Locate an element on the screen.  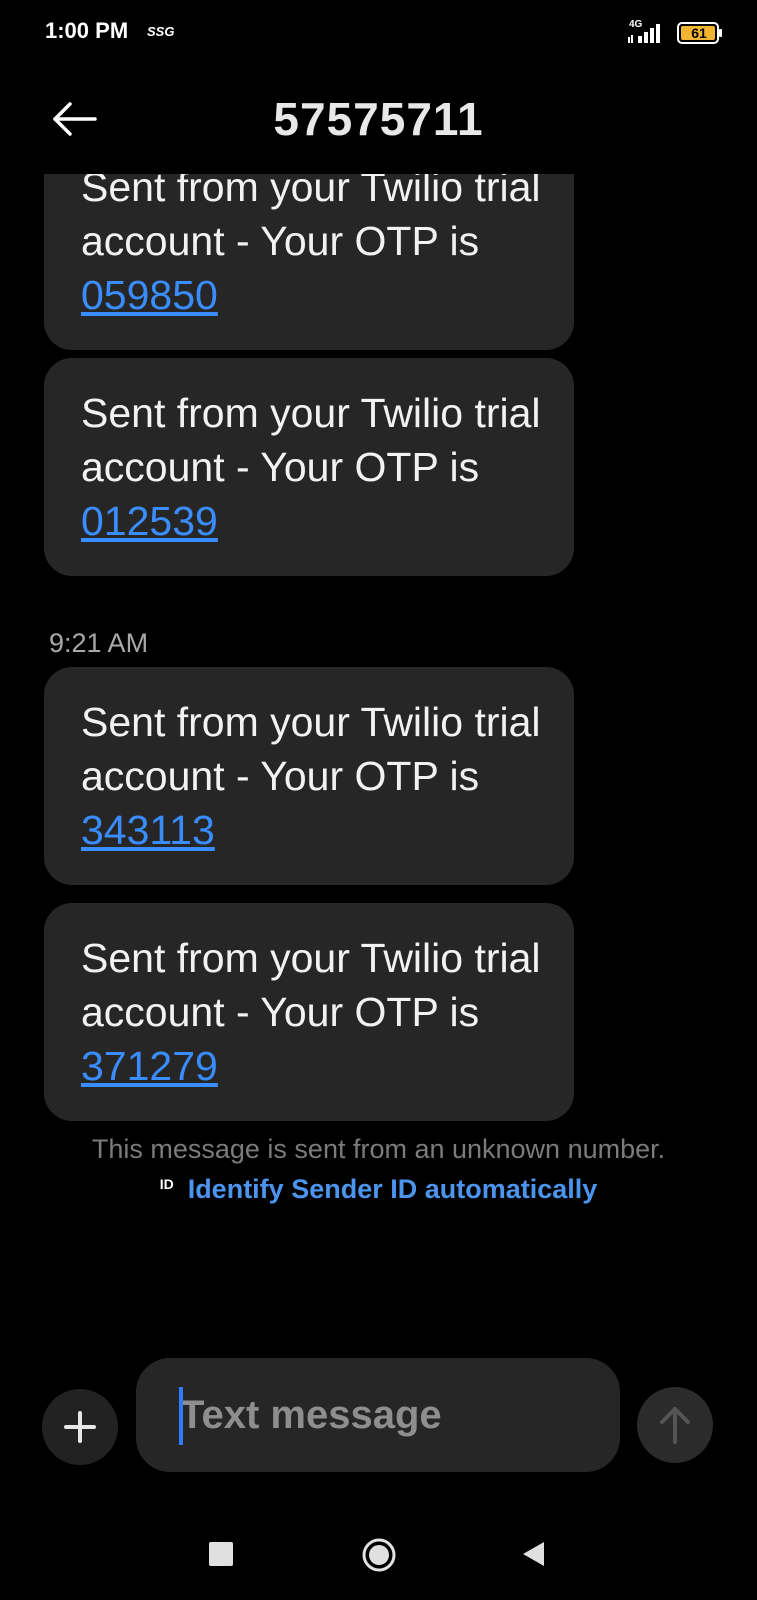
carrier-icon: SSG is located at coordinates (161, 31).